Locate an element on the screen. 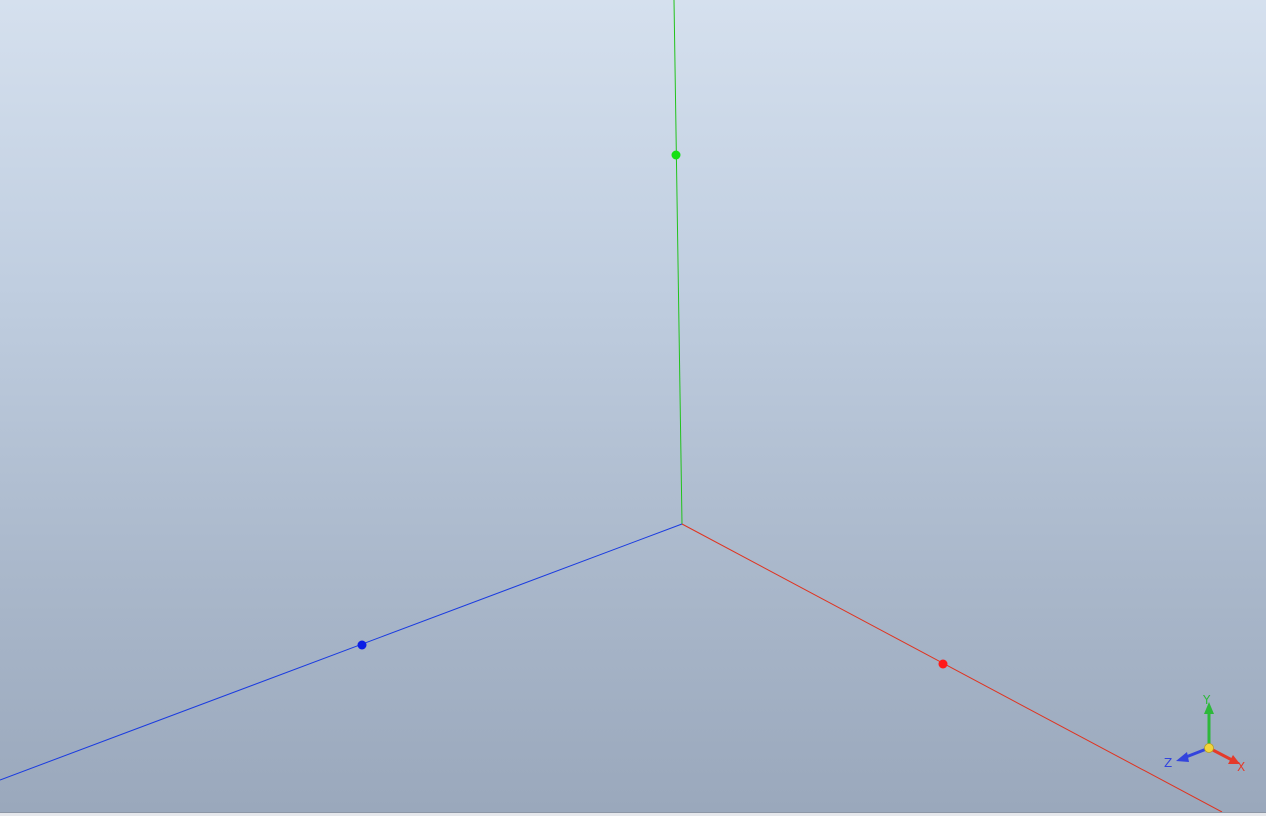  x-axis-handle is located at coordinates (943, 664).